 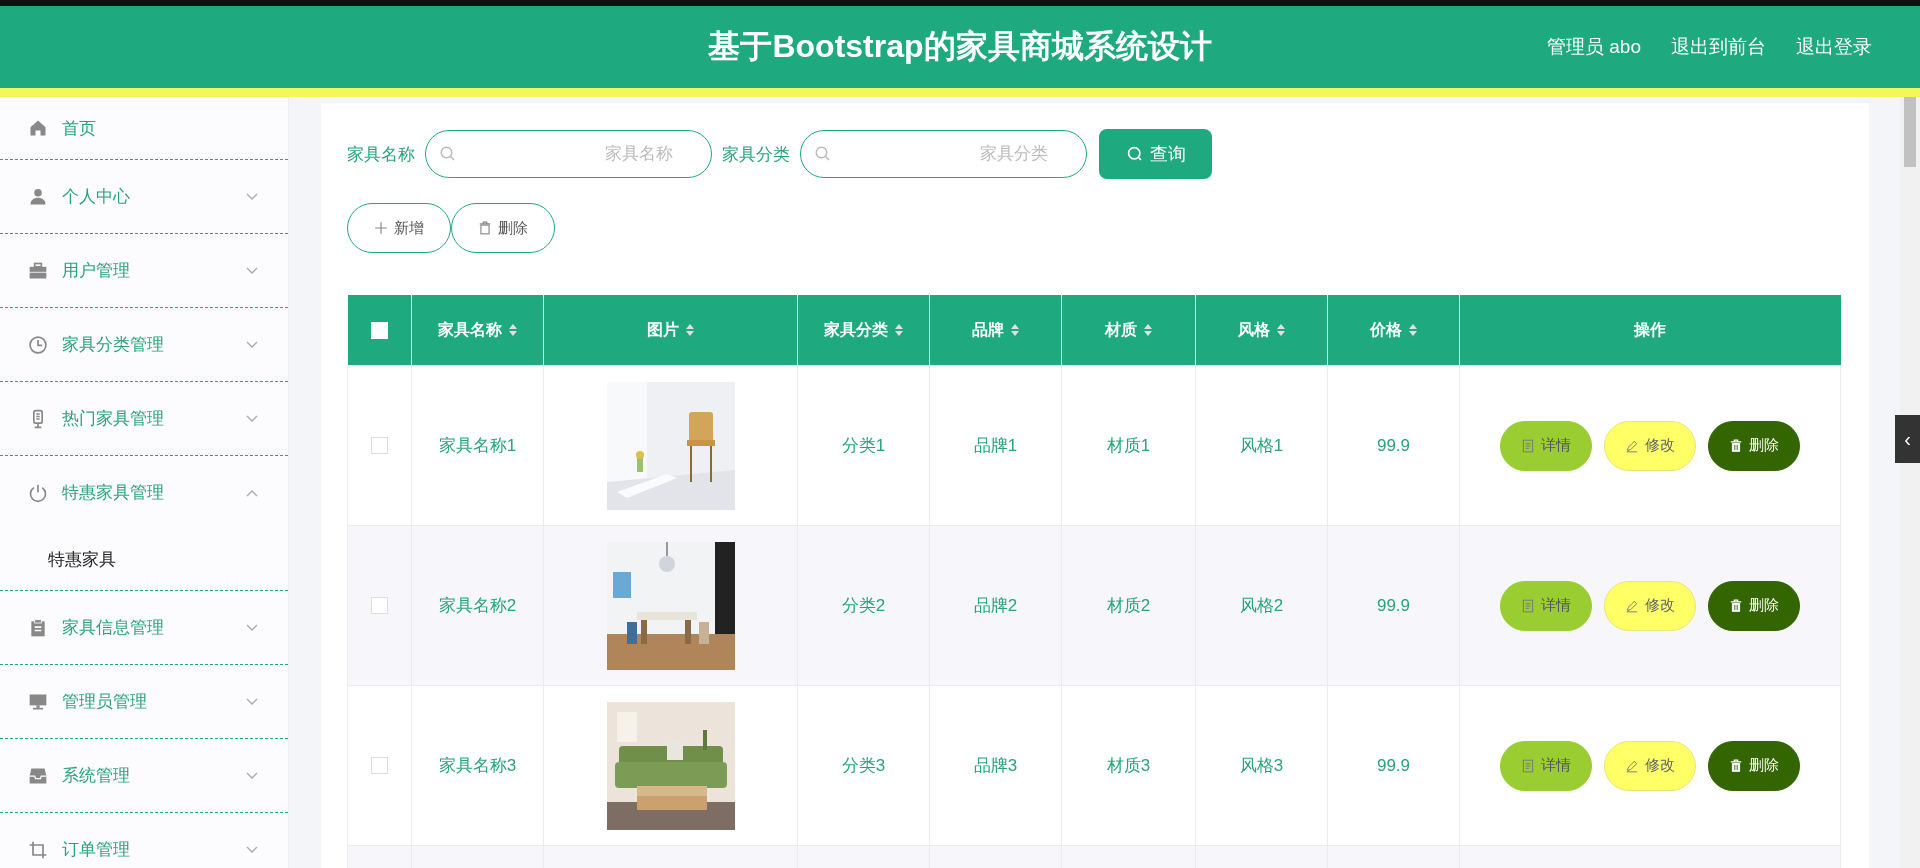 I want to click on plus-icon, so click(x=381, y=228).